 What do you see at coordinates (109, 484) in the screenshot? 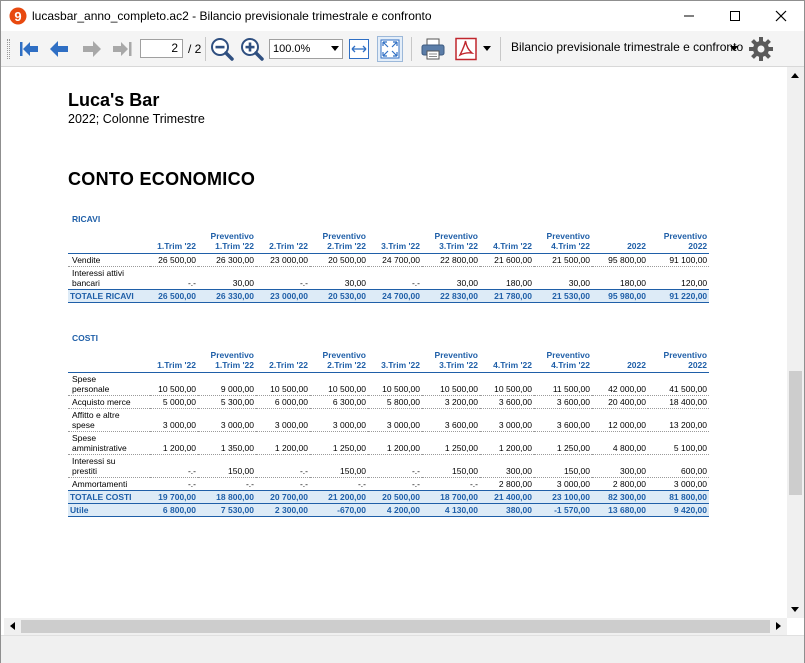
I see `row-label: Ammortamenti` at bounding box center [109, 484].